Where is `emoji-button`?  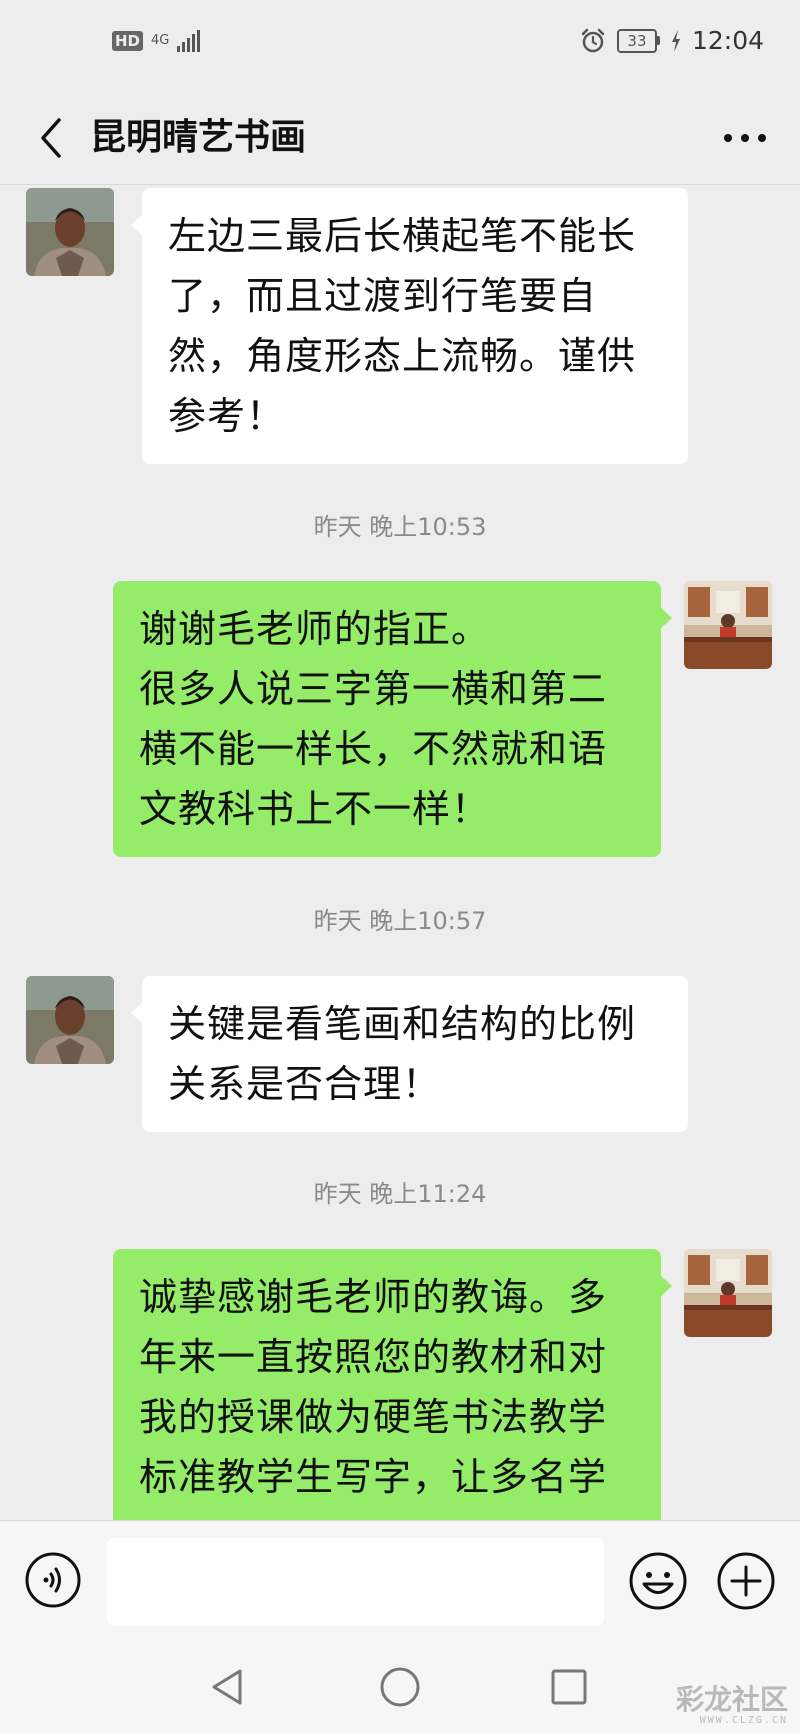
emoji-button is located at coordinates (658, 1581).